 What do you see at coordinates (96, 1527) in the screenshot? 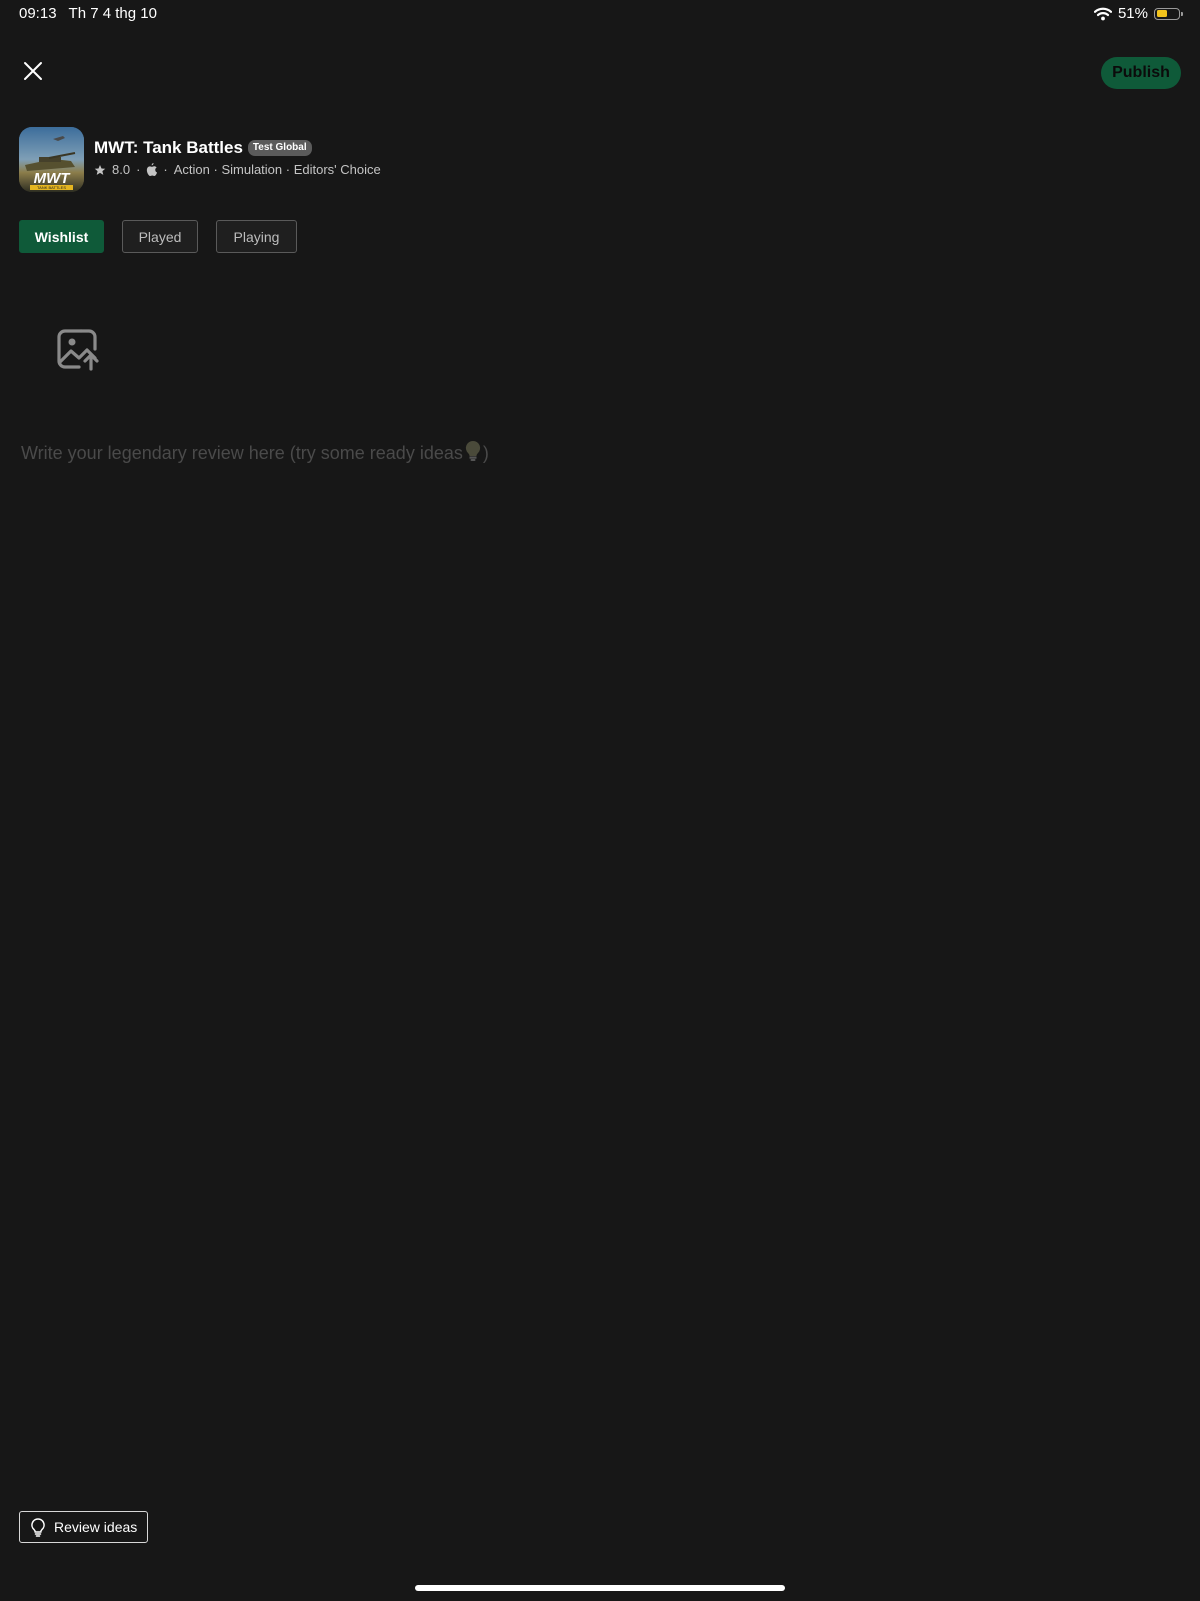
I see `review-ideas-label: Review ideas` at bounding box center [96, 1527].